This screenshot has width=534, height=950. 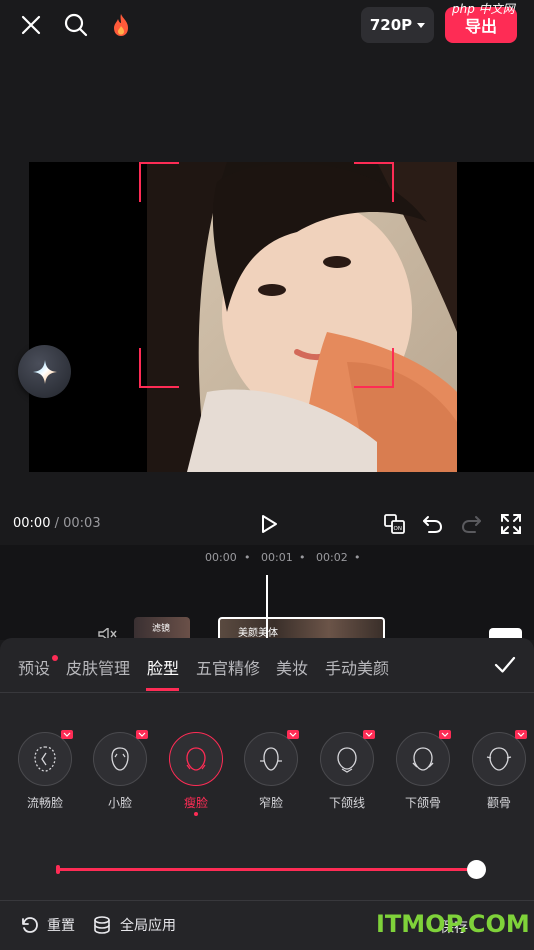 I want to click on search-icon, so click(x=76, y=25).